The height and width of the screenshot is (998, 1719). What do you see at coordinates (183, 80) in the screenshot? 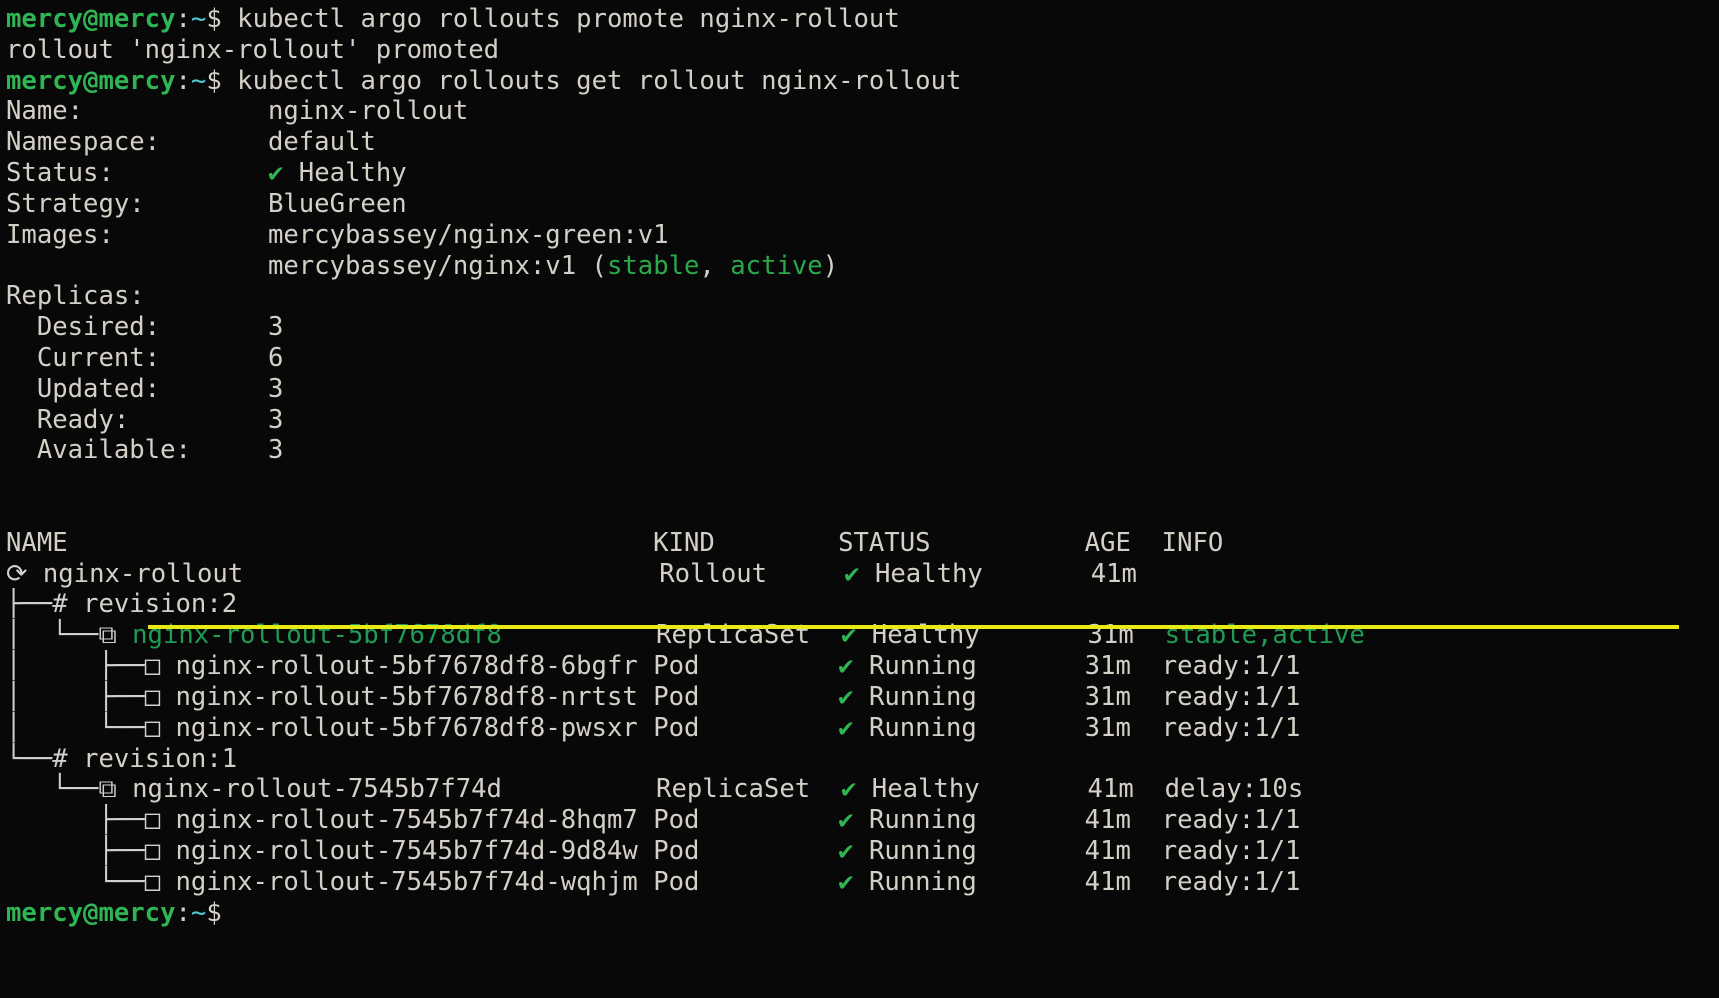
I see `prompt-colon: :` at bounding box center [183, 80].